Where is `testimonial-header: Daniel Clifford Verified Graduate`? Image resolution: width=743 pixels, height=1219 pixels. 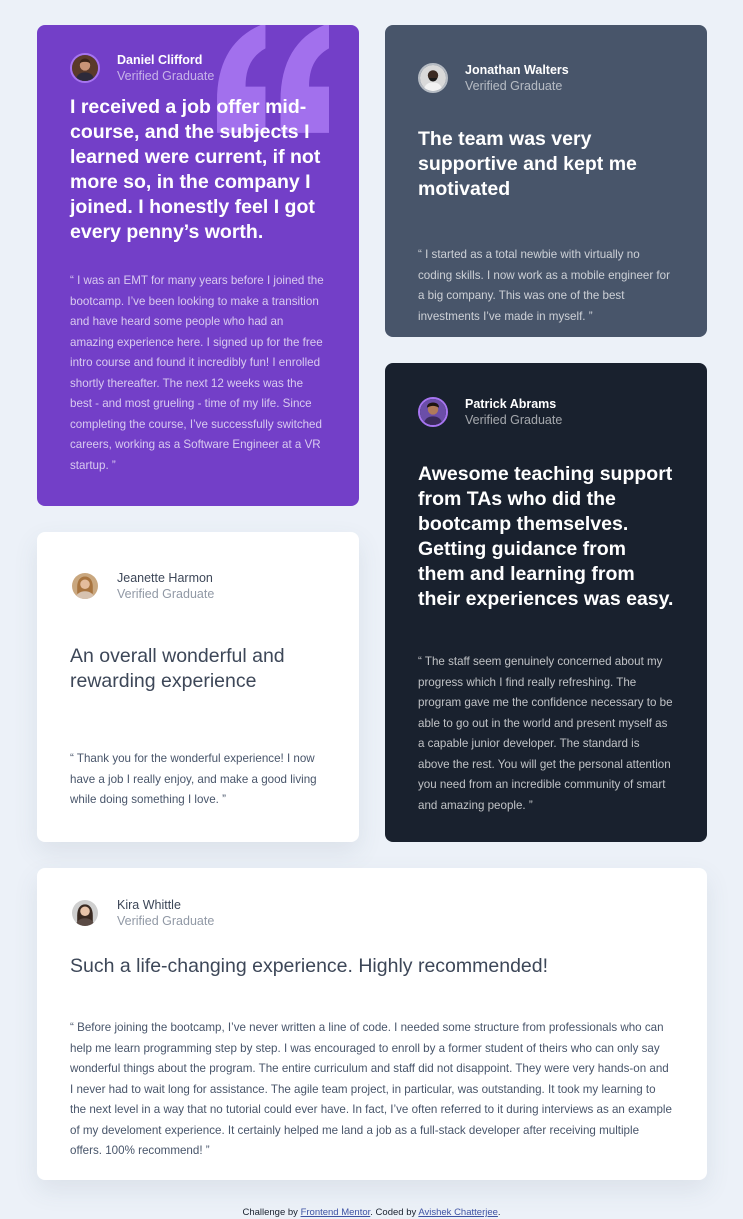
testimonial-header: Daniel Clifford Verified Graduate is located at coordinates (198, 68).